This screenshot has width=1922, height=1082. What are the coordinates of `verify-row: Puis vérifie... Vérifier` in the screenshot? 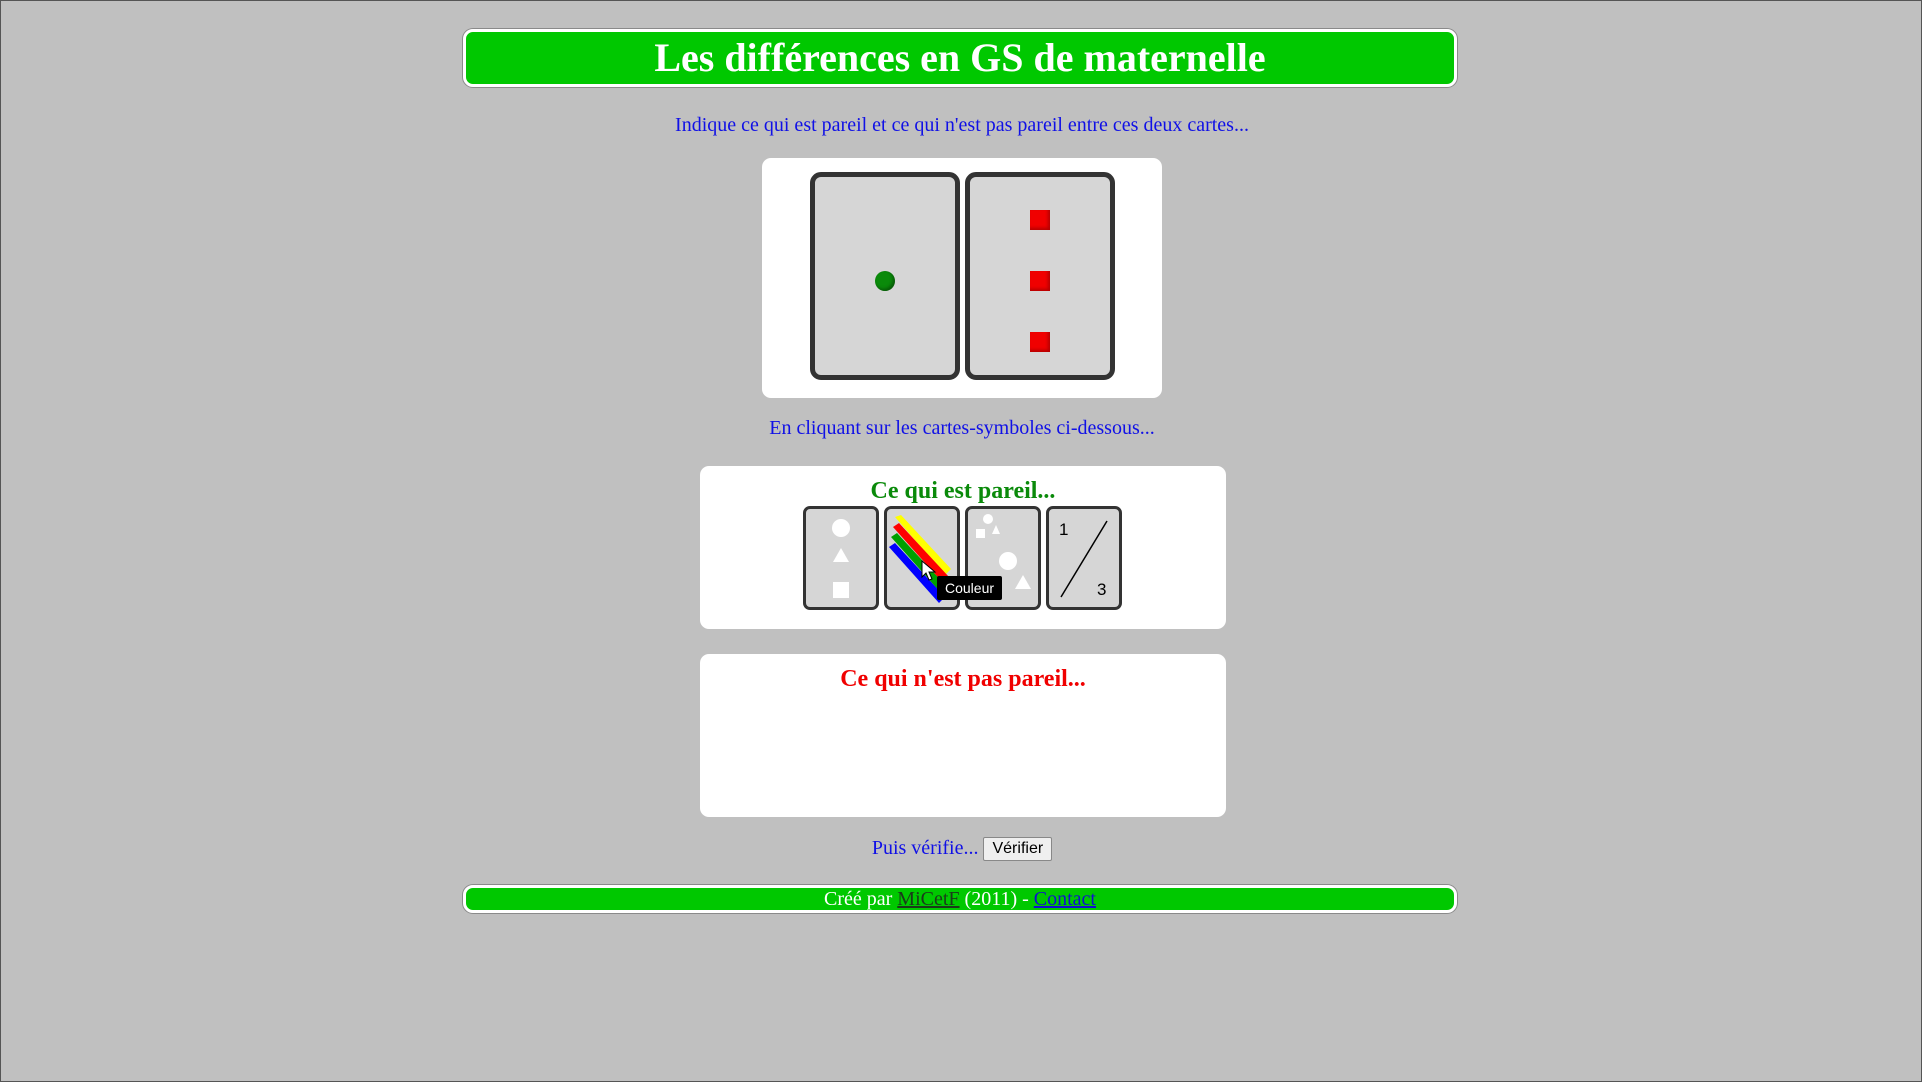 It's located at (961, 849).